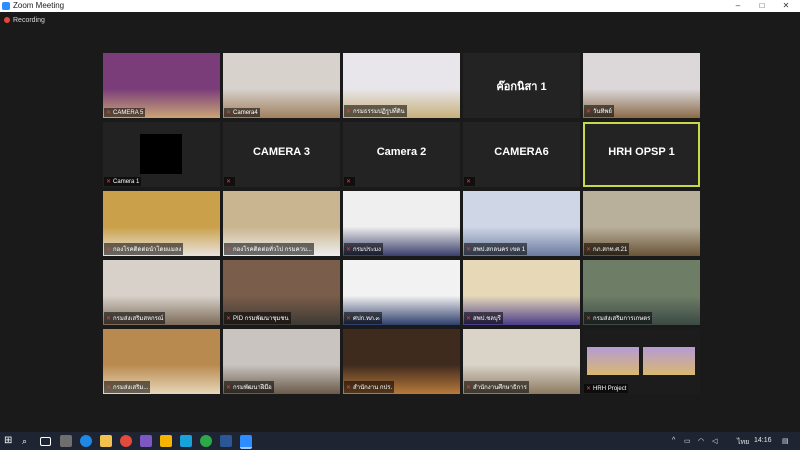 The height and width of the screenshot is (450, 800). I want to click on participant-name-large: ค๊อกนิสา 1, so click(521, 87).